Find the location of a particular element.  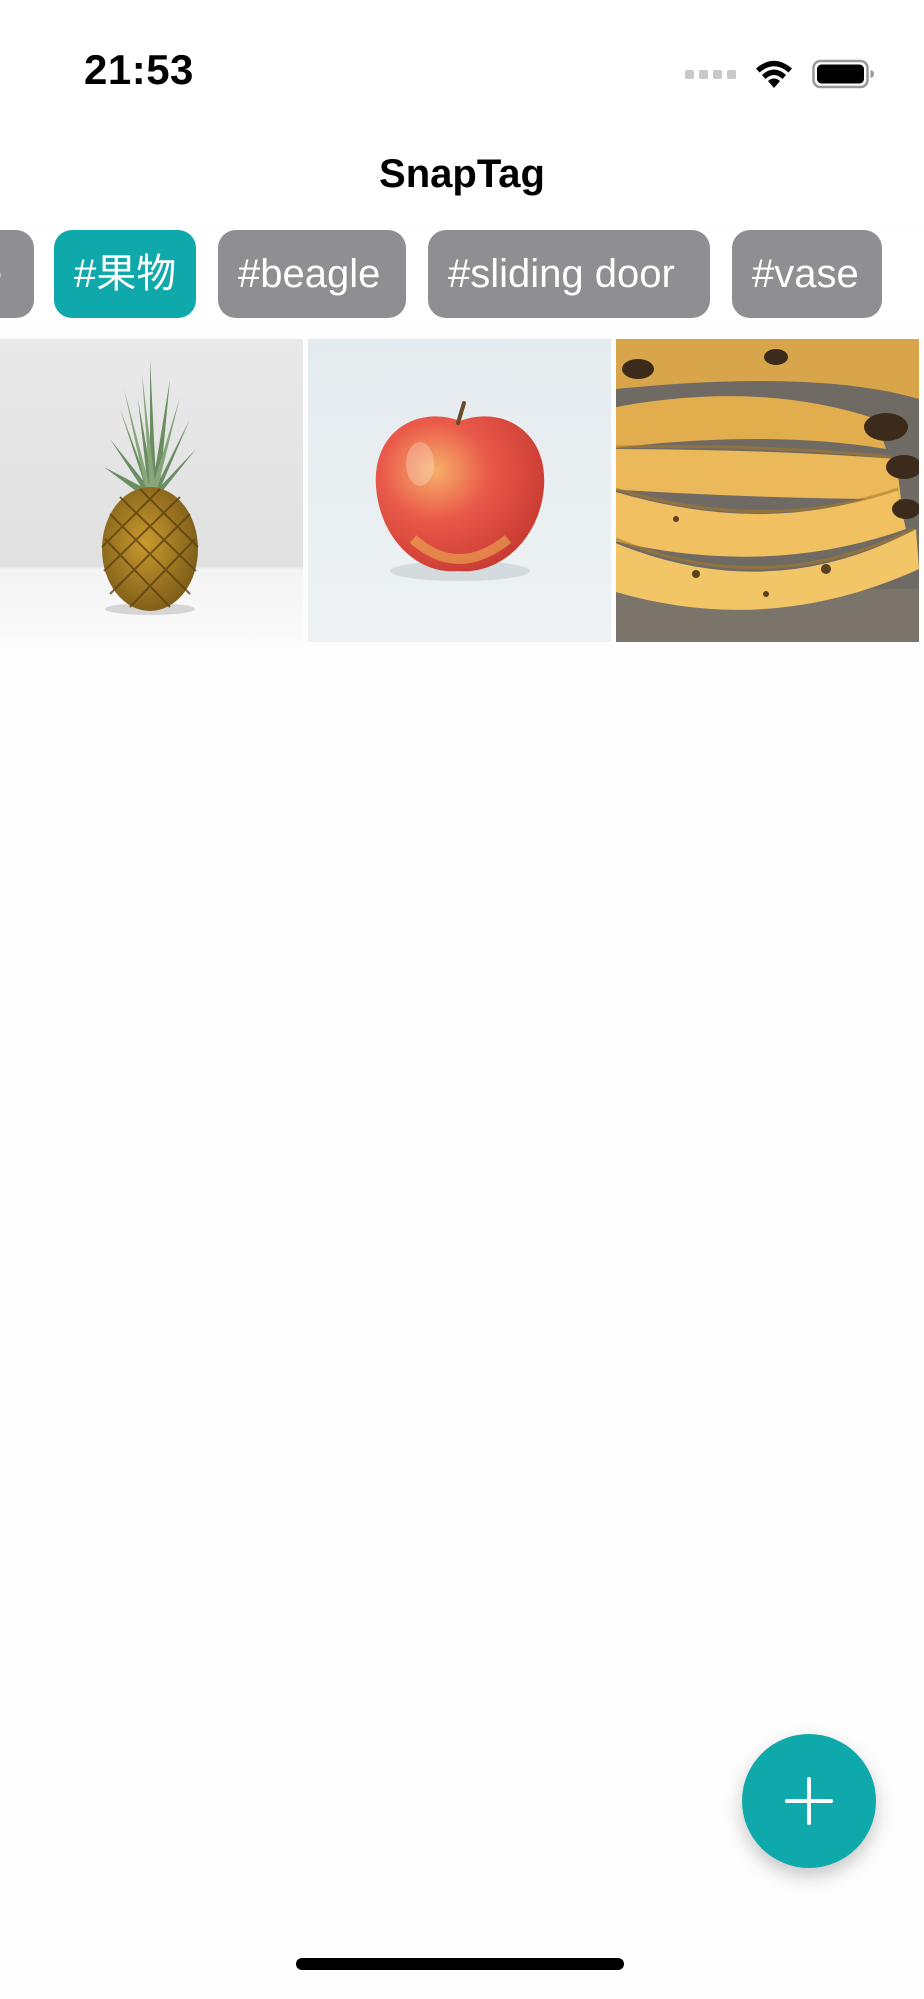

plus-icon is located at coordinates (809, 1801).